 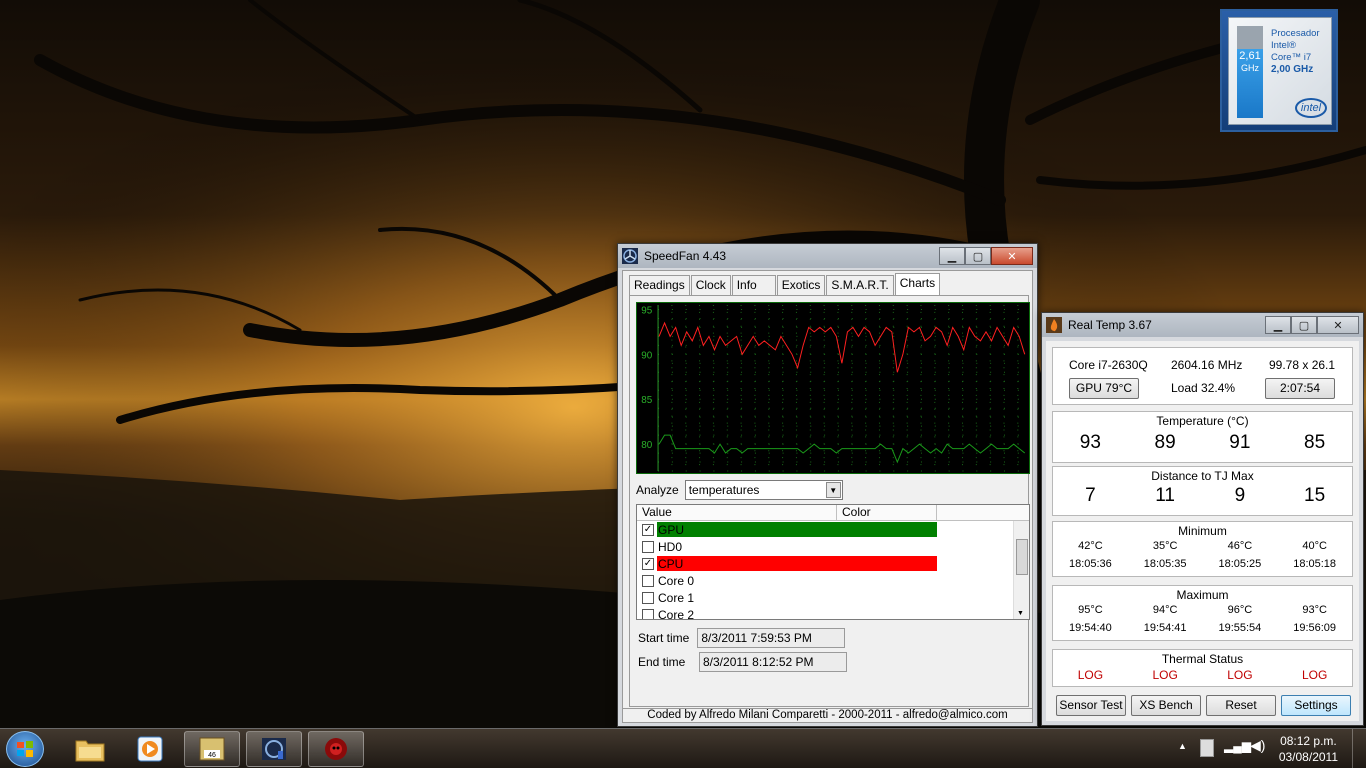 What do you see at coordinates (842, 347) in the screenshot?
I see `series-line-cpu` at bounding box center [842, 347].